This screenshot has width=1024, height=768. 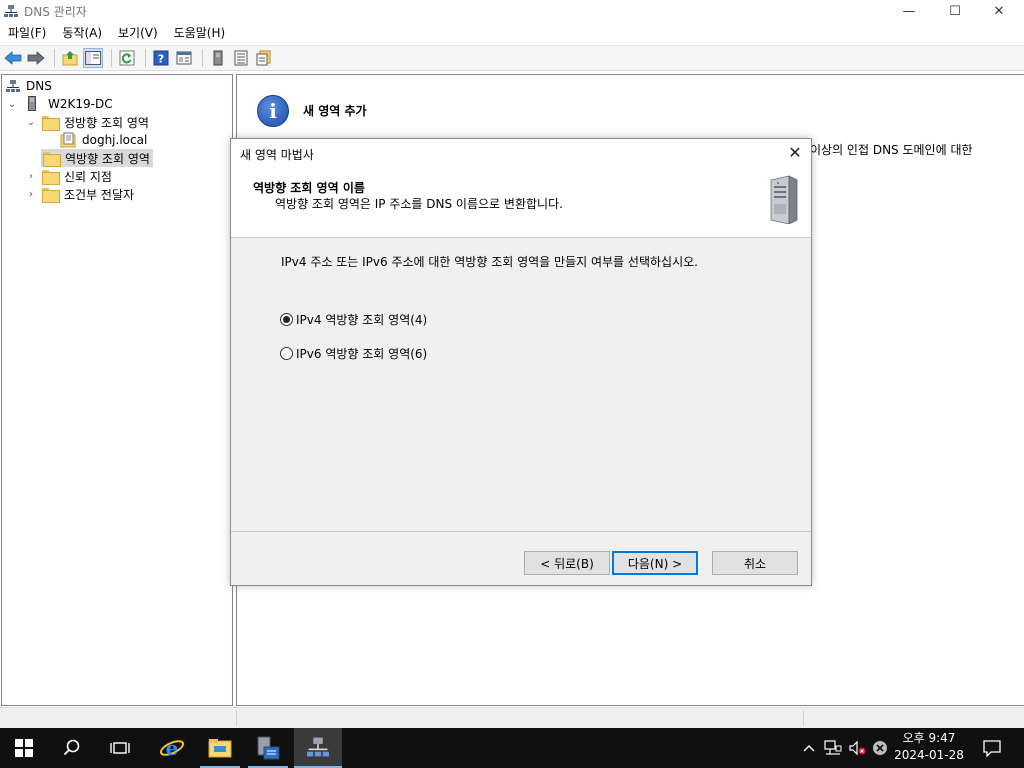 I want to click on file-explorer-button, so click(x=220, y=748).